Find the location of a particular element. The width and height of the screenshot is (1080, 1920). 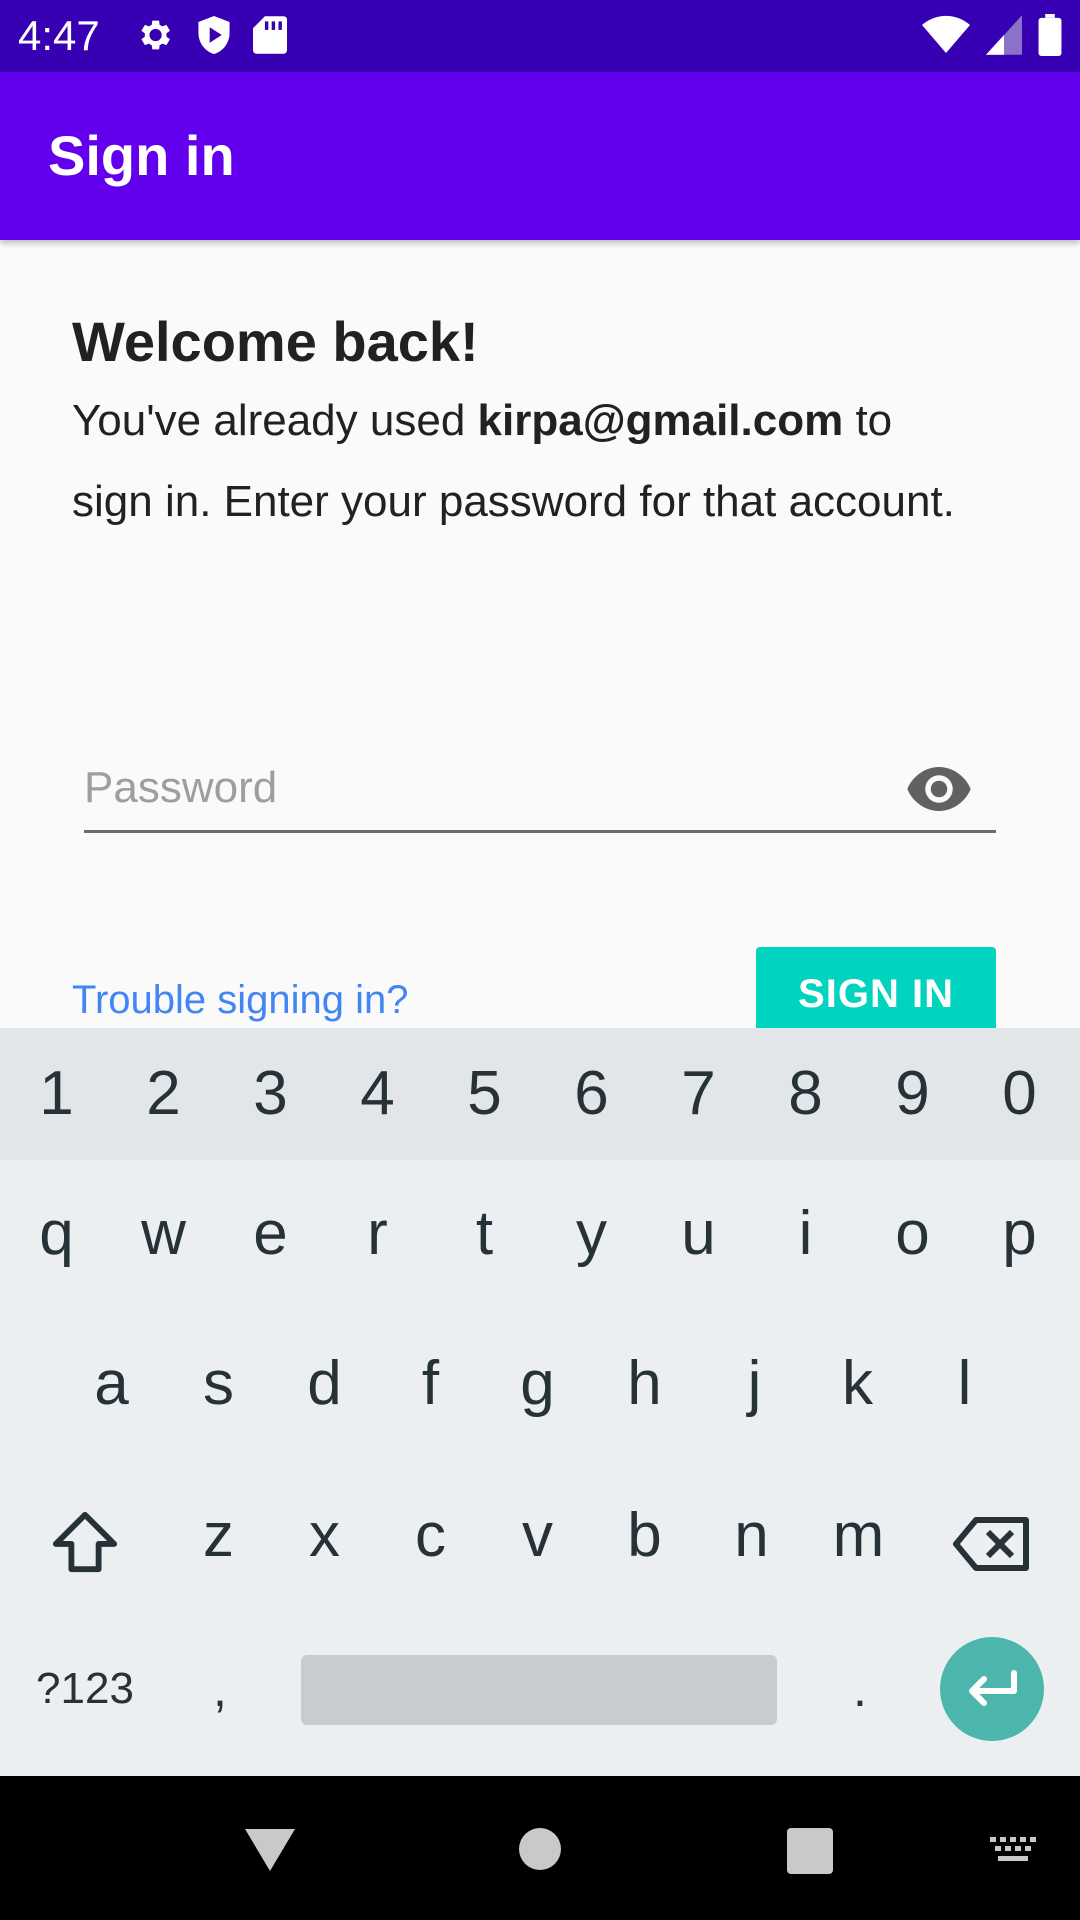

wifi-icon is located at coordinates (946, 34).